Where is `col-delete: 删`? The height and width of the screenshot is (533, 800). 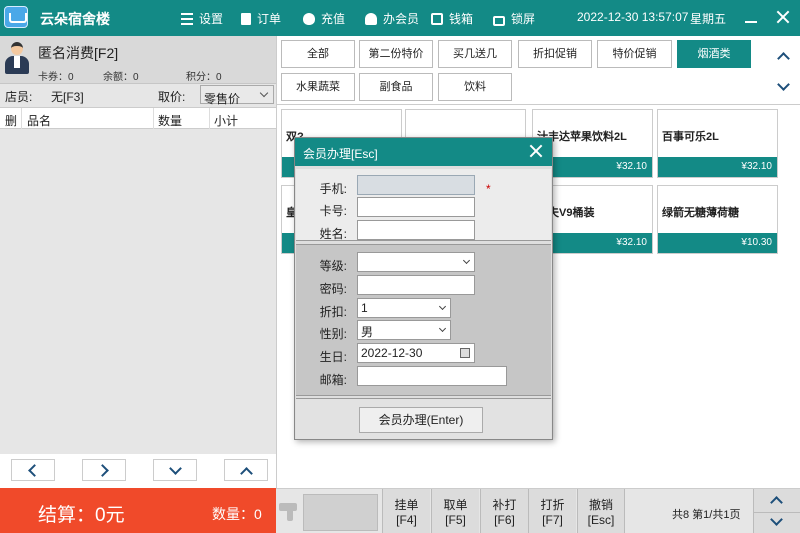
col-delete: 删 is located at coordinates (11, 121).